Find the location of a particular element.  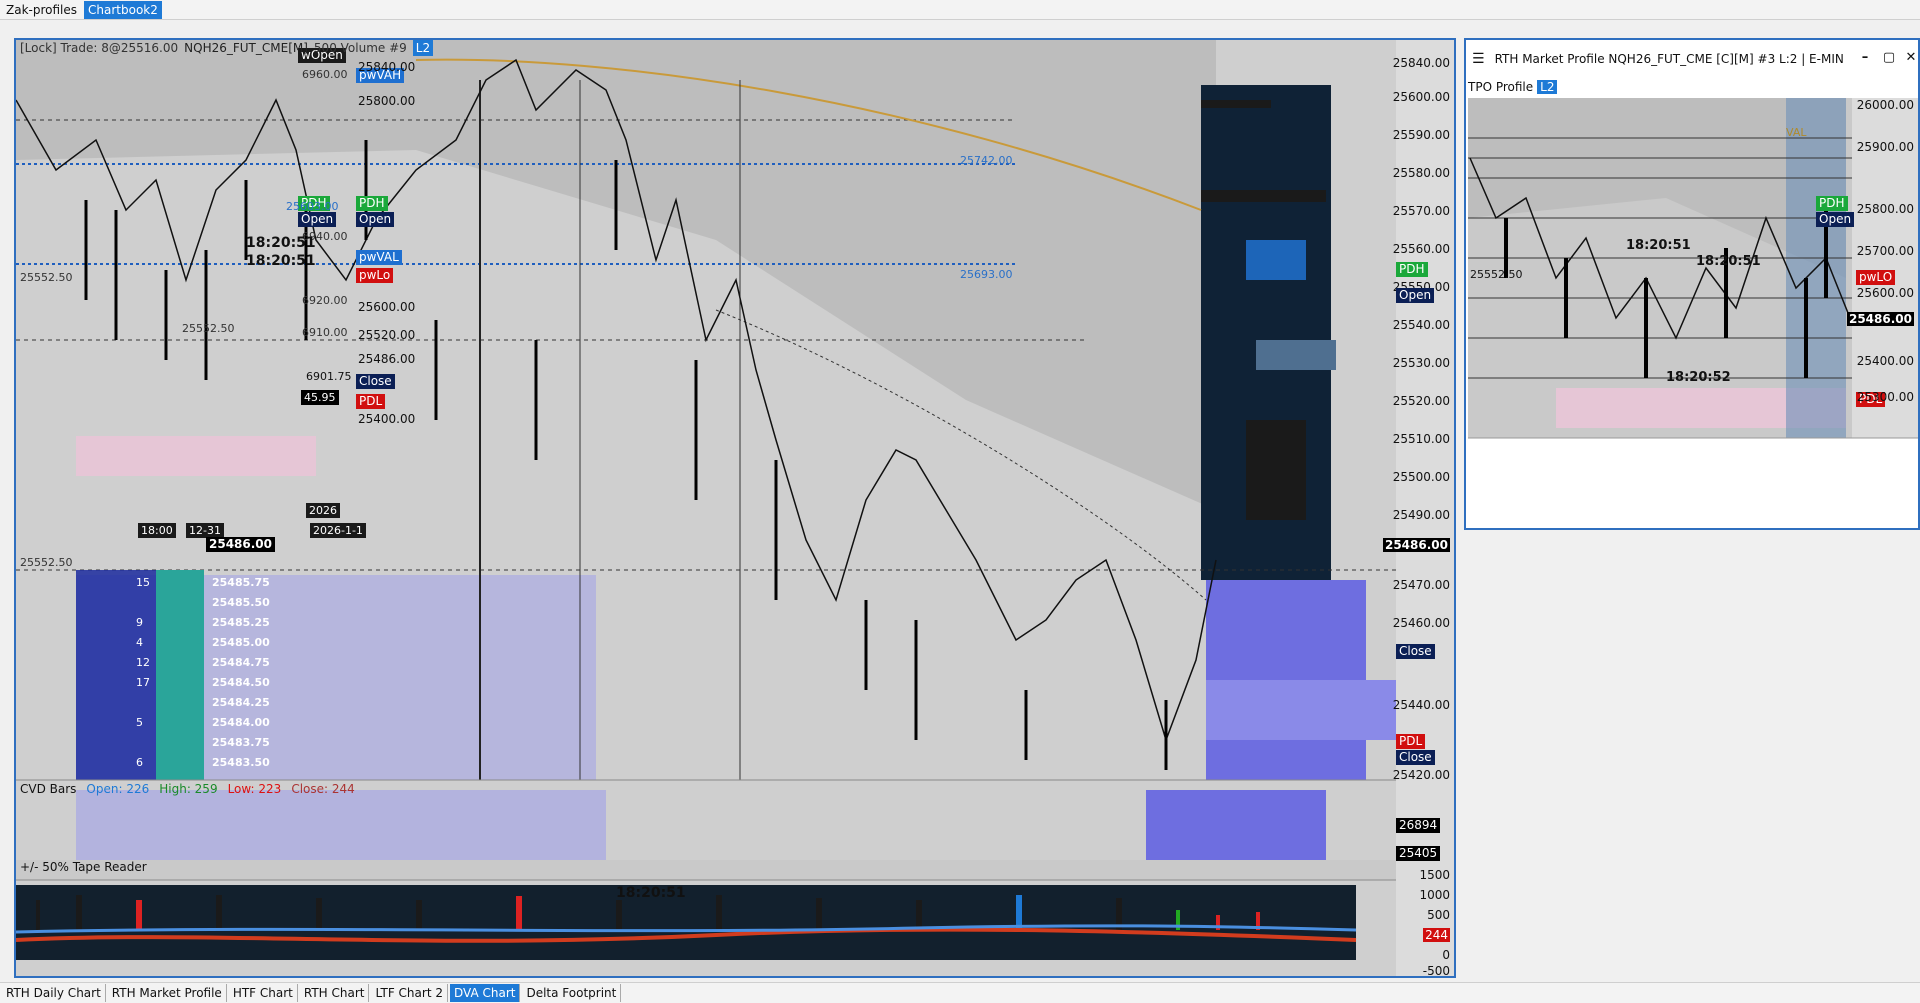

inner-scale-label: 25800.00 is located at coordinates (387, 101).